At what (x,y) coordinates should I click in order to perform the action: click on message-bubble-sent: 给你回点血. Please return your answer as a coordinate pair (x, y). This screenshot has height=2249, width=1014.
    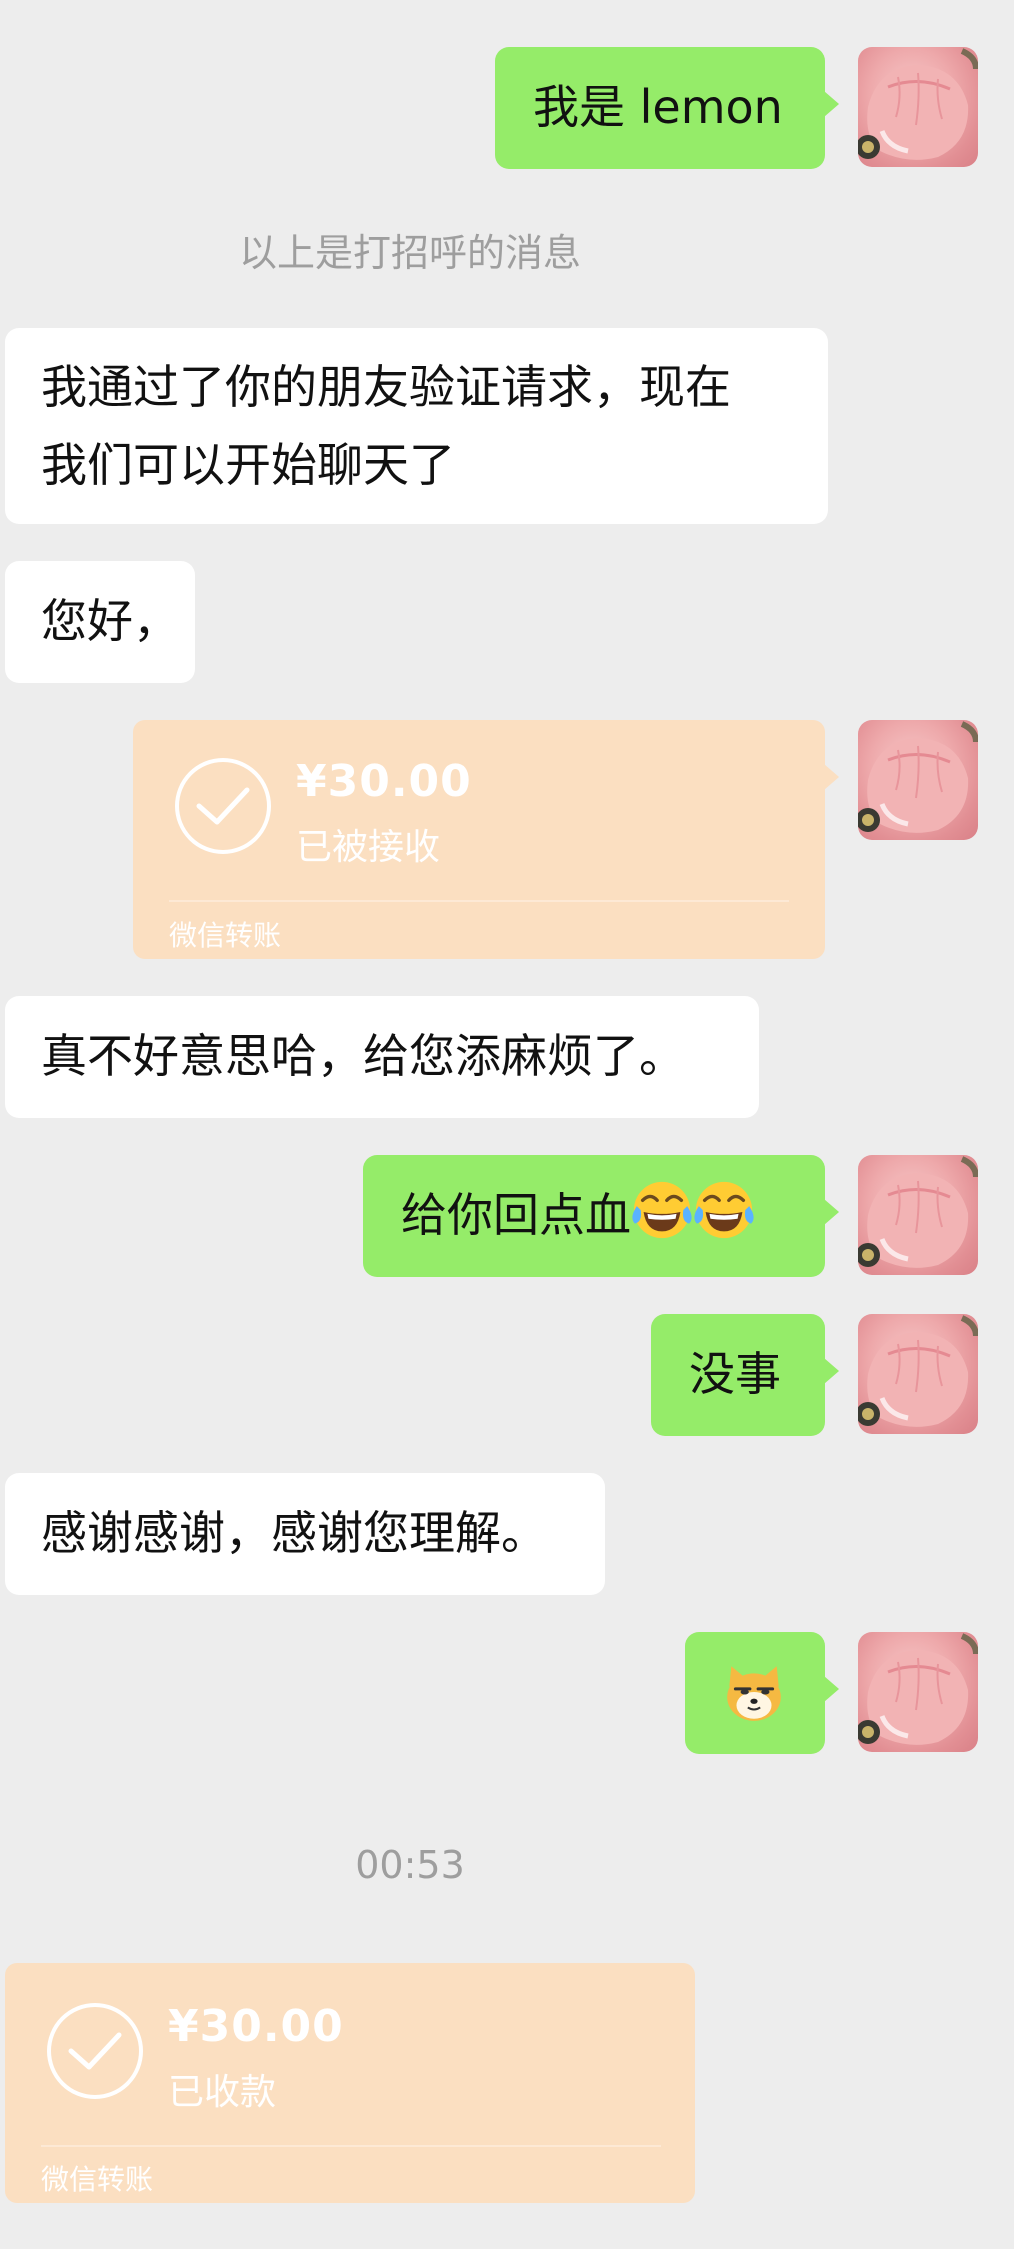
    Looking at the image, I should click on (601, 1216).